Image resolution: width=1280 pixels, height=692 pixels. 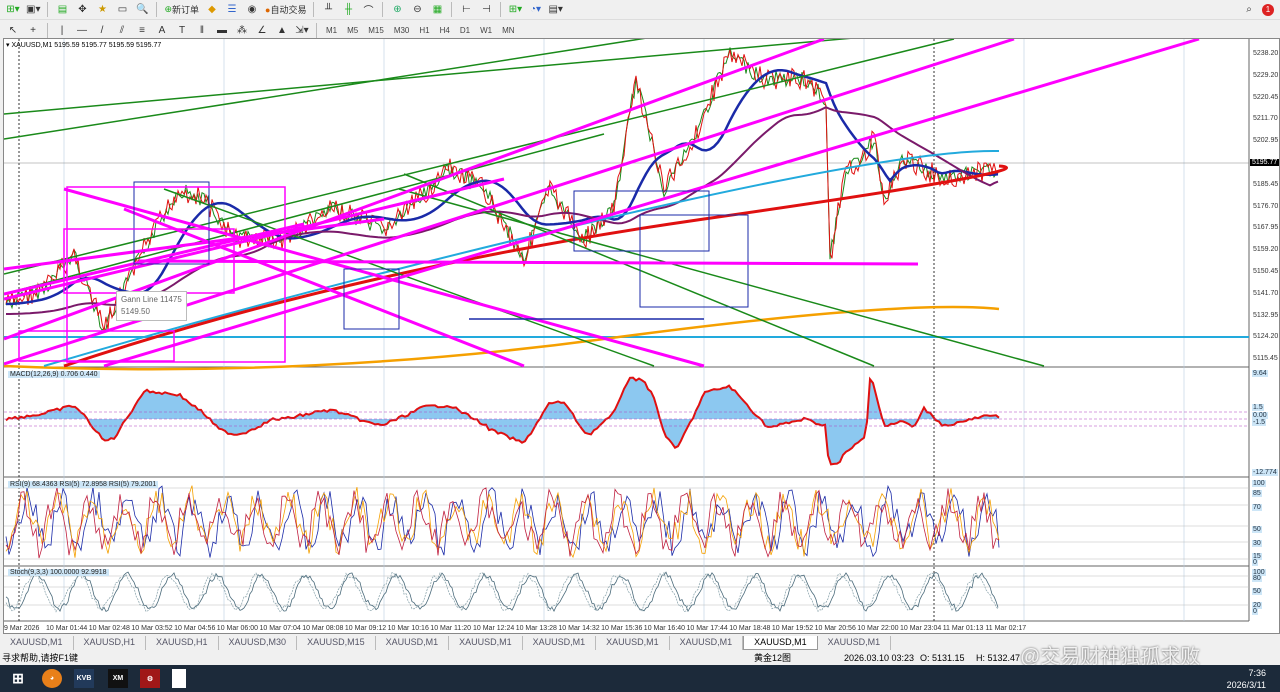 I want to click on text-label-icon: T, so click(x=182, y=30).